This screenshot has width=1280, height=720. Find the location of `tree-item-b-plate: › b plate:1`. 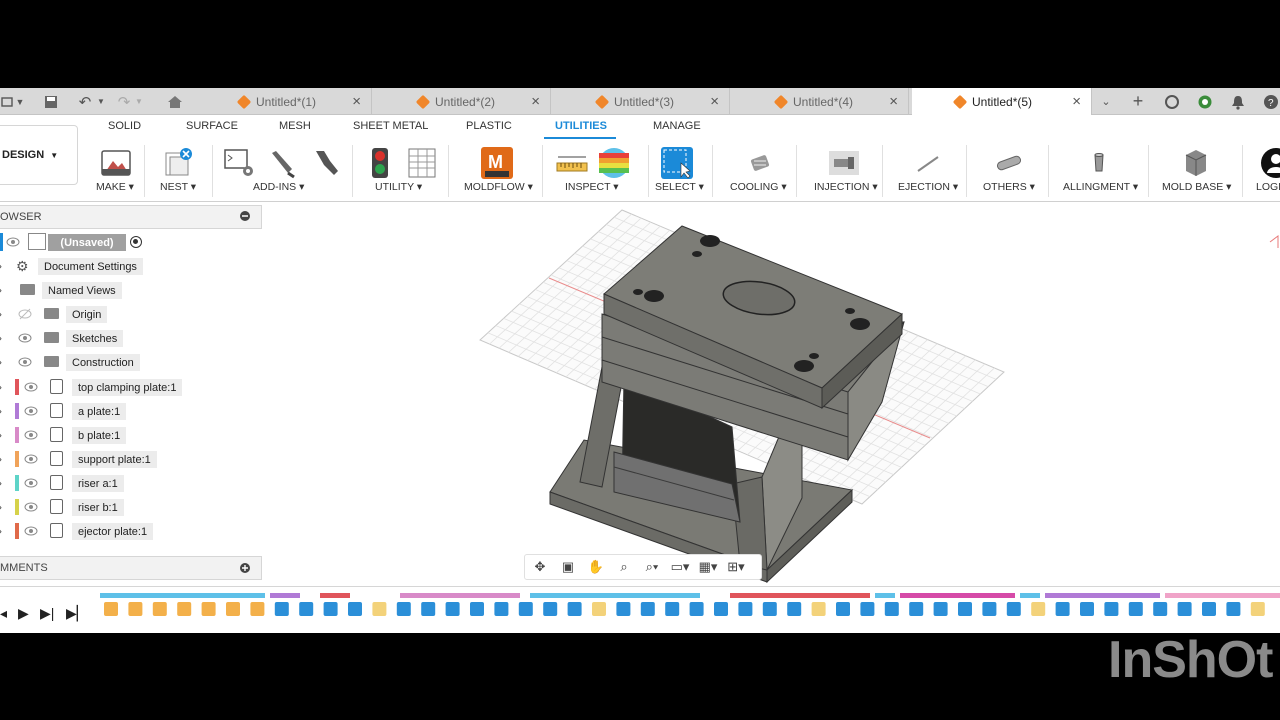

tree-item-b-plate: › b plate:1 is located at coordinates (131, 435).